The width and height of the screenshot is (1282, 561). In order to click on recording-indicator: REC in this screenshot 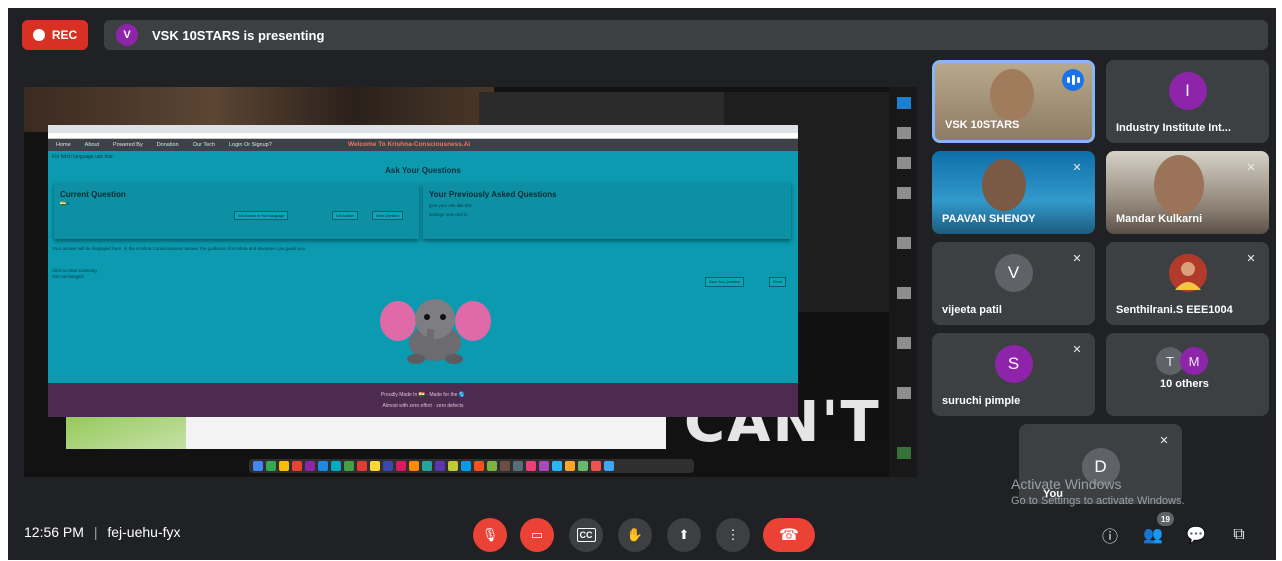, I will do `click(55, 35)`.